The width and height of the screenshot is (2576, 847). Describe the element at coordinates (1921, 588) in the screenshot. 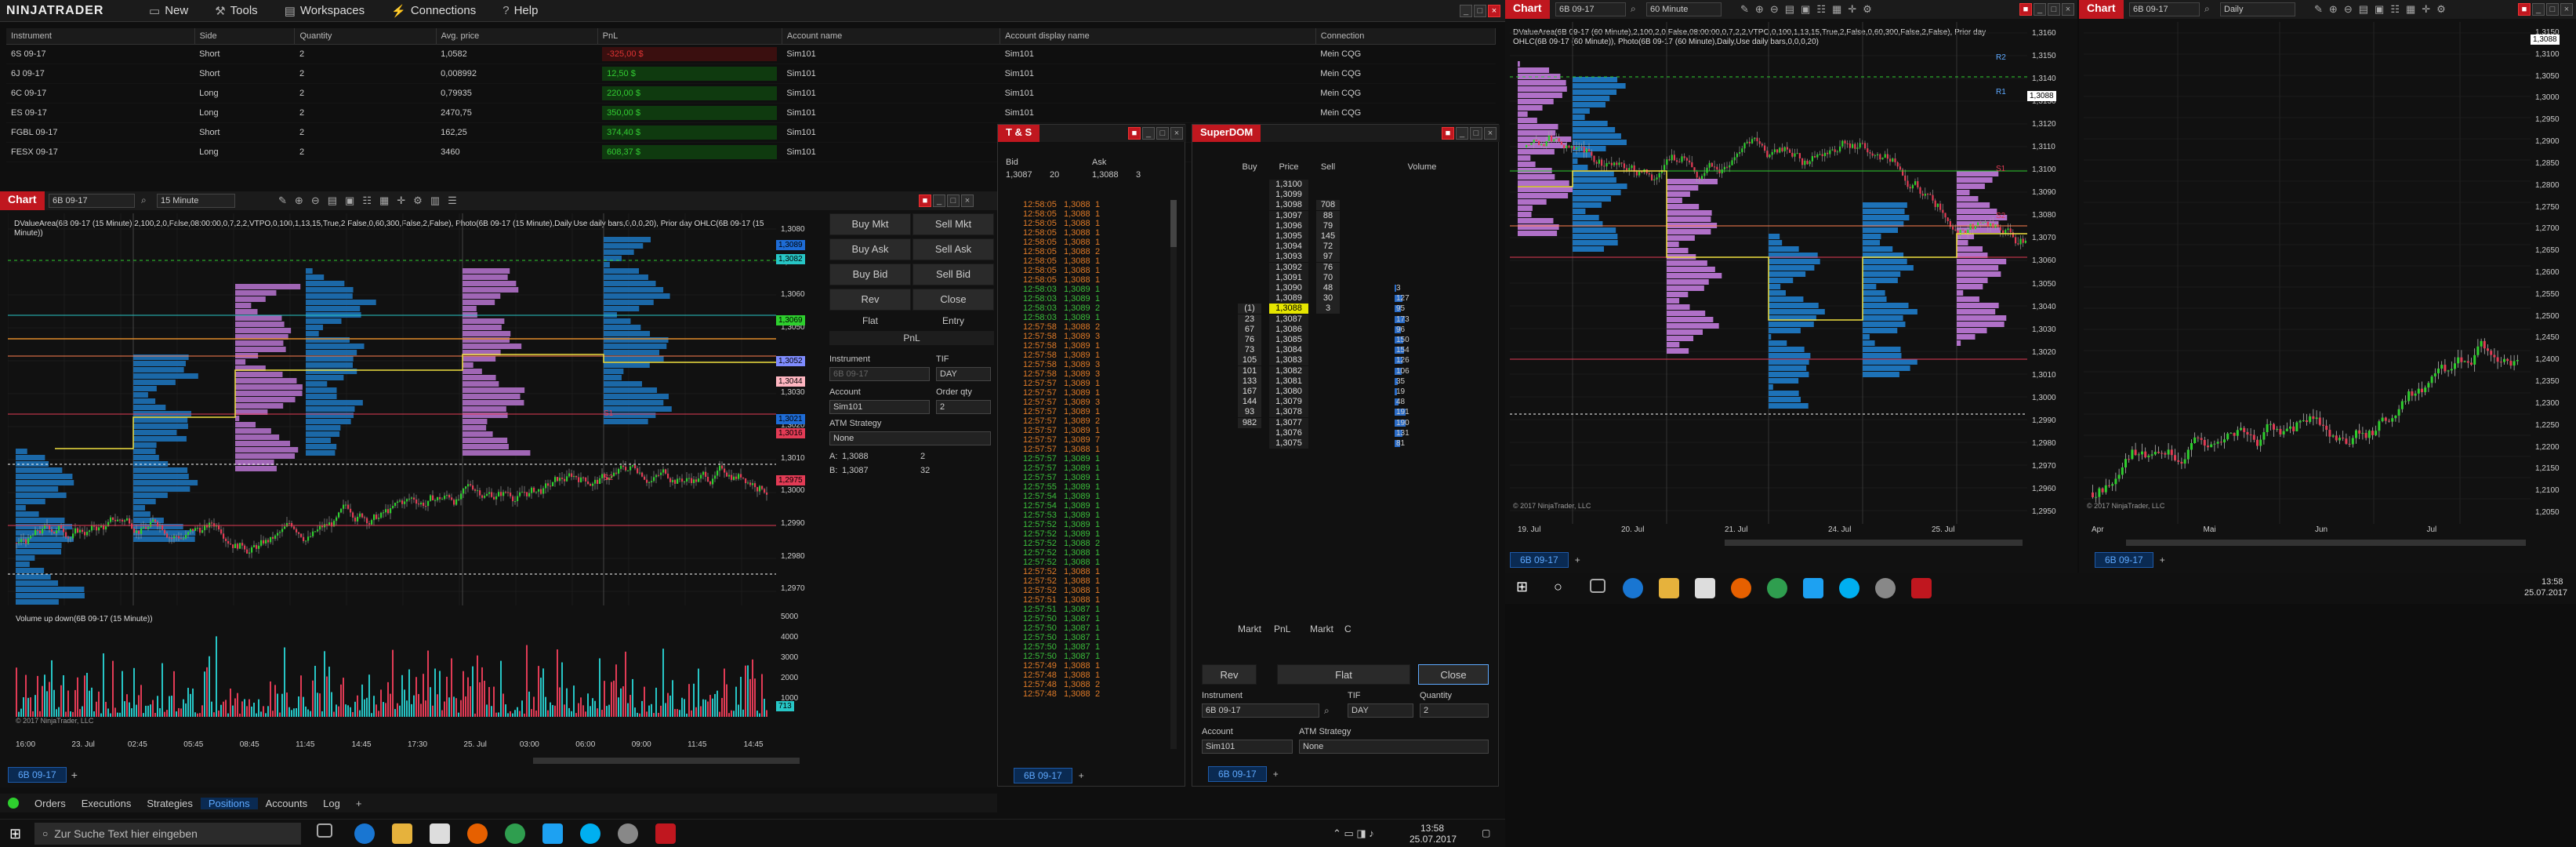

I see `ninjatrader-icon` at that location.